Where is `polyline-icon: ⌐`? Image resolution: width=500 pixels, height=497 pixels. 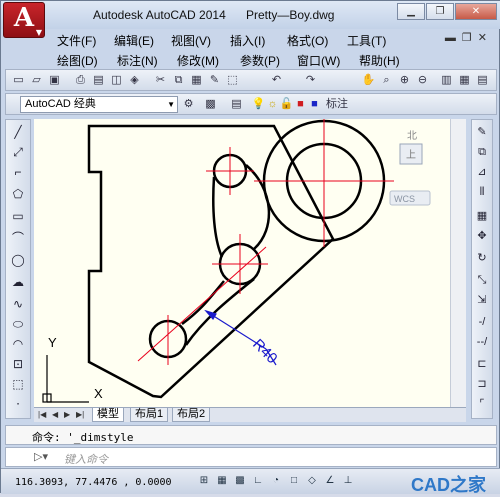
polyline-icon: ⌐ is located at coordinates (18, 172).